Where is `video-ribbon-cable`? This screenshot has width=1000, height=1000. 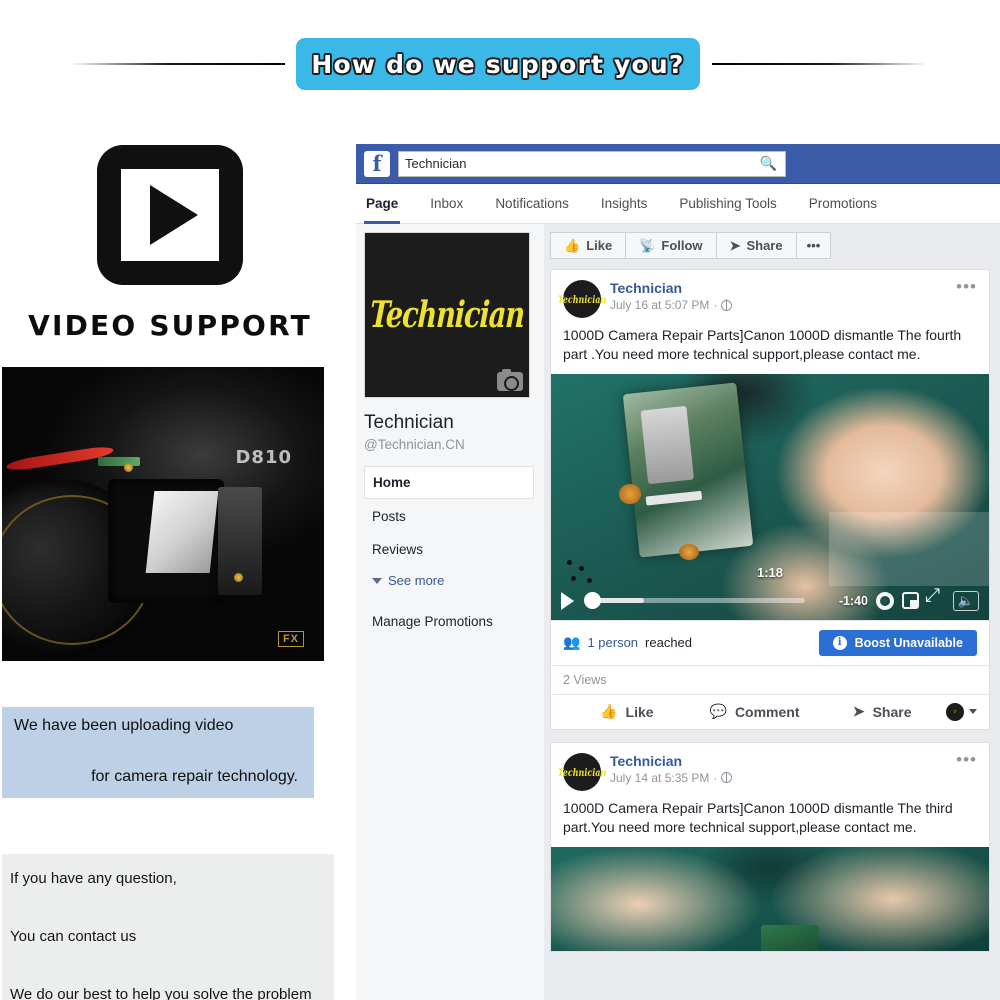
video-ribbon-cable is located at coordinates (674, 498).